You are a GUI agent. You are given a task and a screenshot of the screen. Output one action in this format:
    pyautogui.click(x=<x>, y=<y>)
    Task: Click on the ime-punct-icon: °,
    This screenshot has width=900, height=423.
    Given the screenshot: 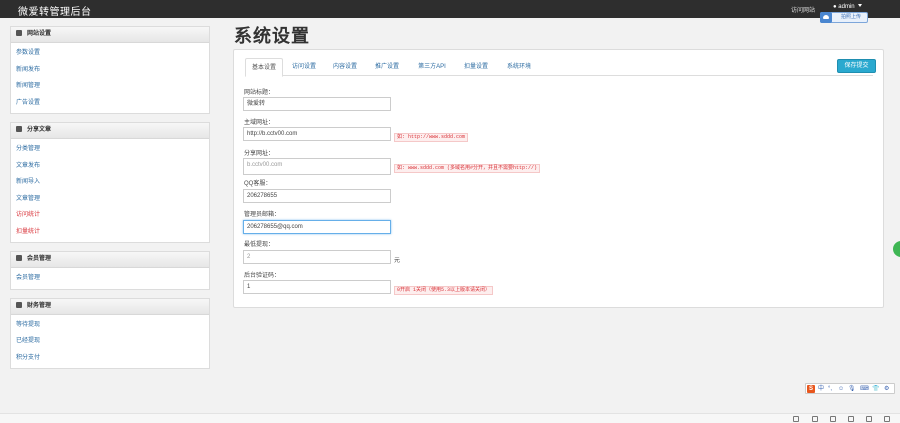 What is the action you would take?
    pyautogui.click(x=830, y=389)
    